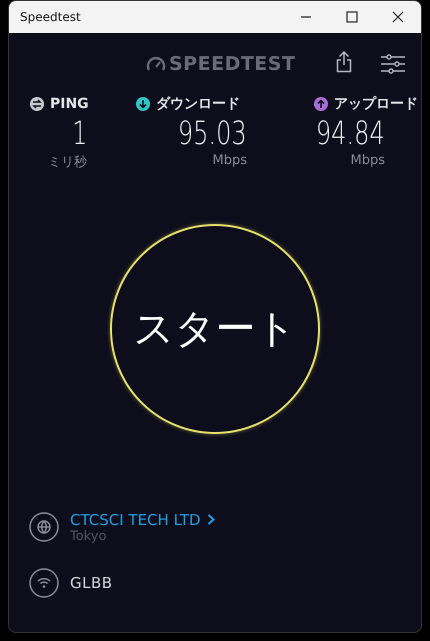  I want to click on globe-icon, so click(44, 527).